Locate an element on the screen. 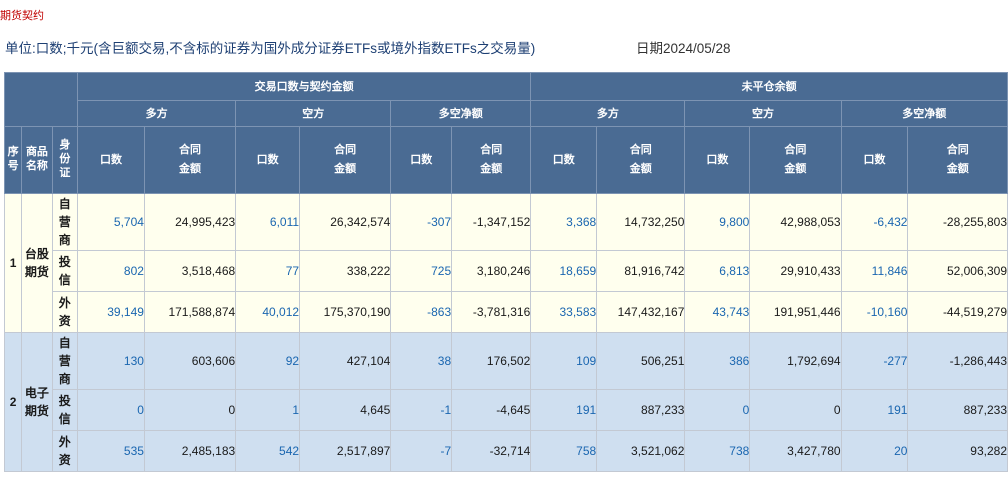  lots-cell: 535 is located at coordinates (111, 451).